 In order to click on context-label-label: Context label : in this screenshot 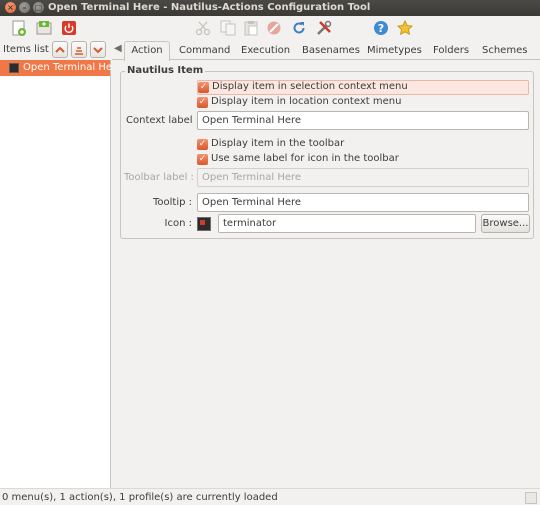, I will do `click(163, 120)`.